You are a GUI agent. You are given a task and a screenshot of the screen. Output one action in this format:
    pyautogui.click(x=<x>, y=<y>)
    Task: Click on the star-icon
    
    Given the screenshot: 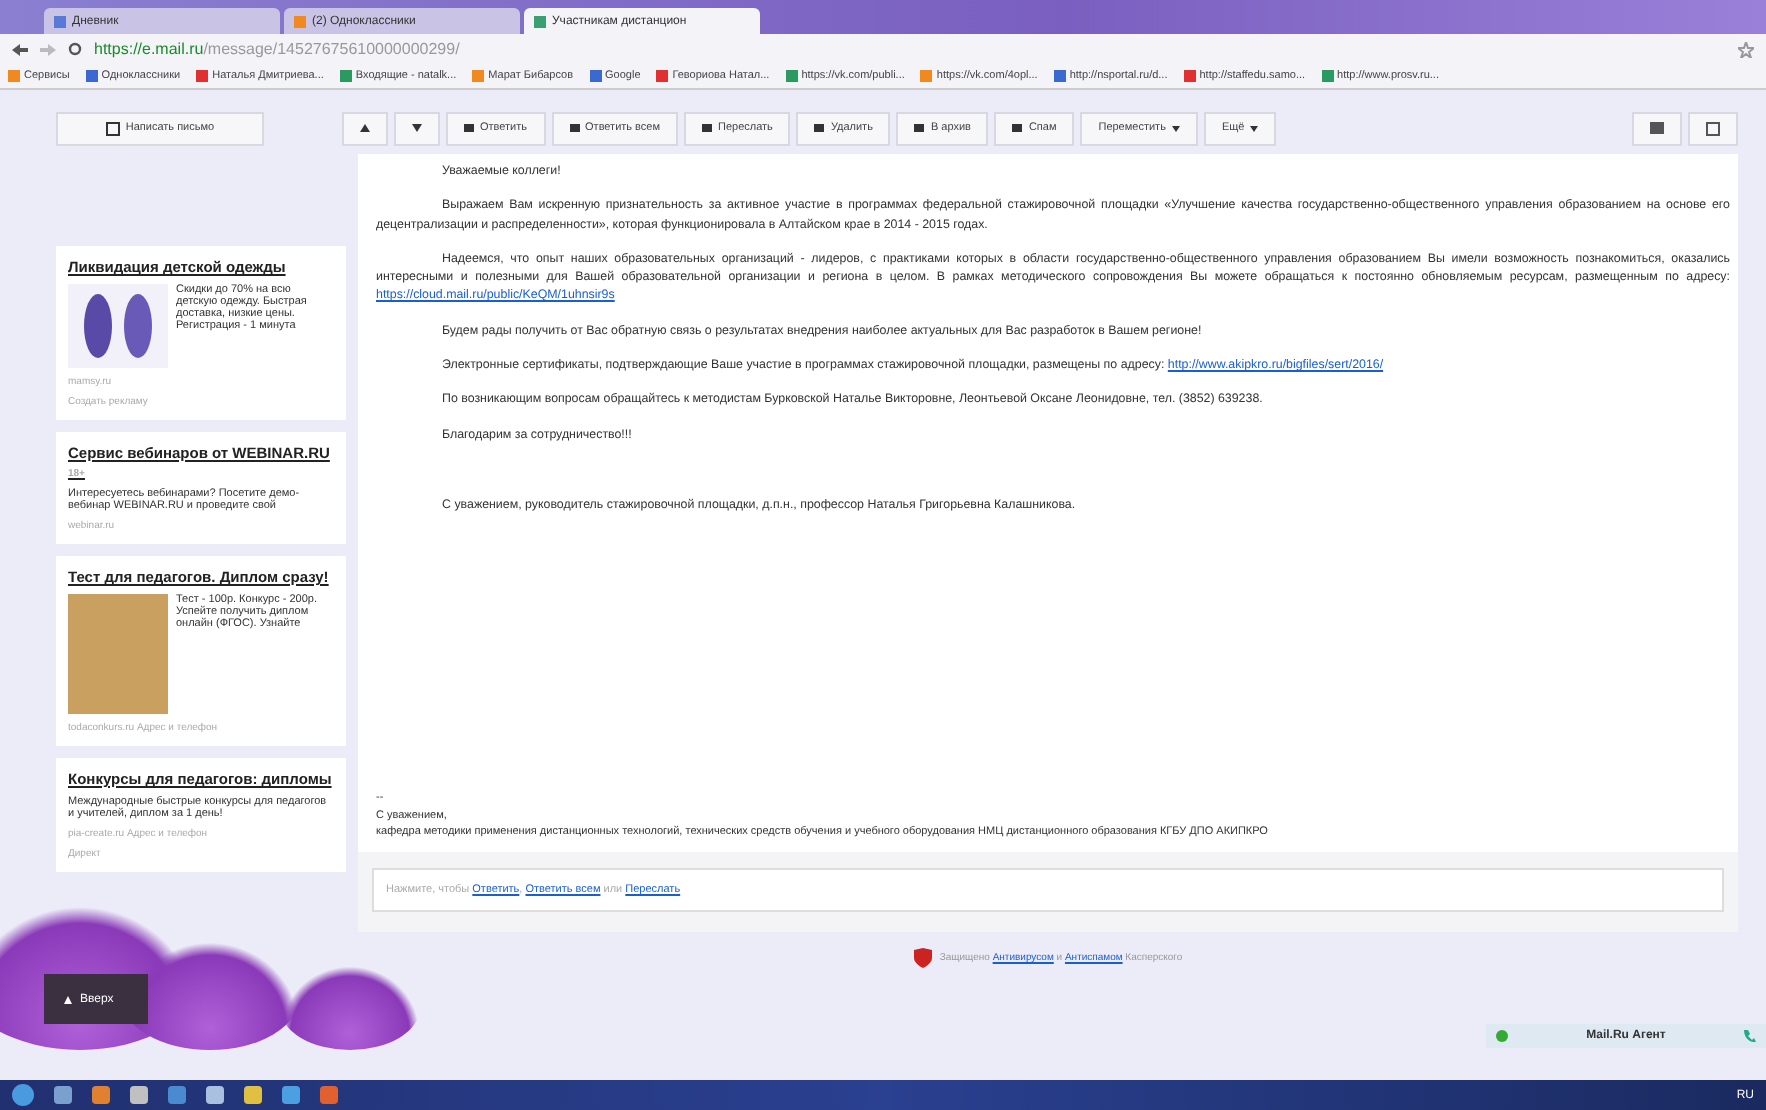 What is the action you would take?
    pyautogui.click(x=1746, y=49)
    